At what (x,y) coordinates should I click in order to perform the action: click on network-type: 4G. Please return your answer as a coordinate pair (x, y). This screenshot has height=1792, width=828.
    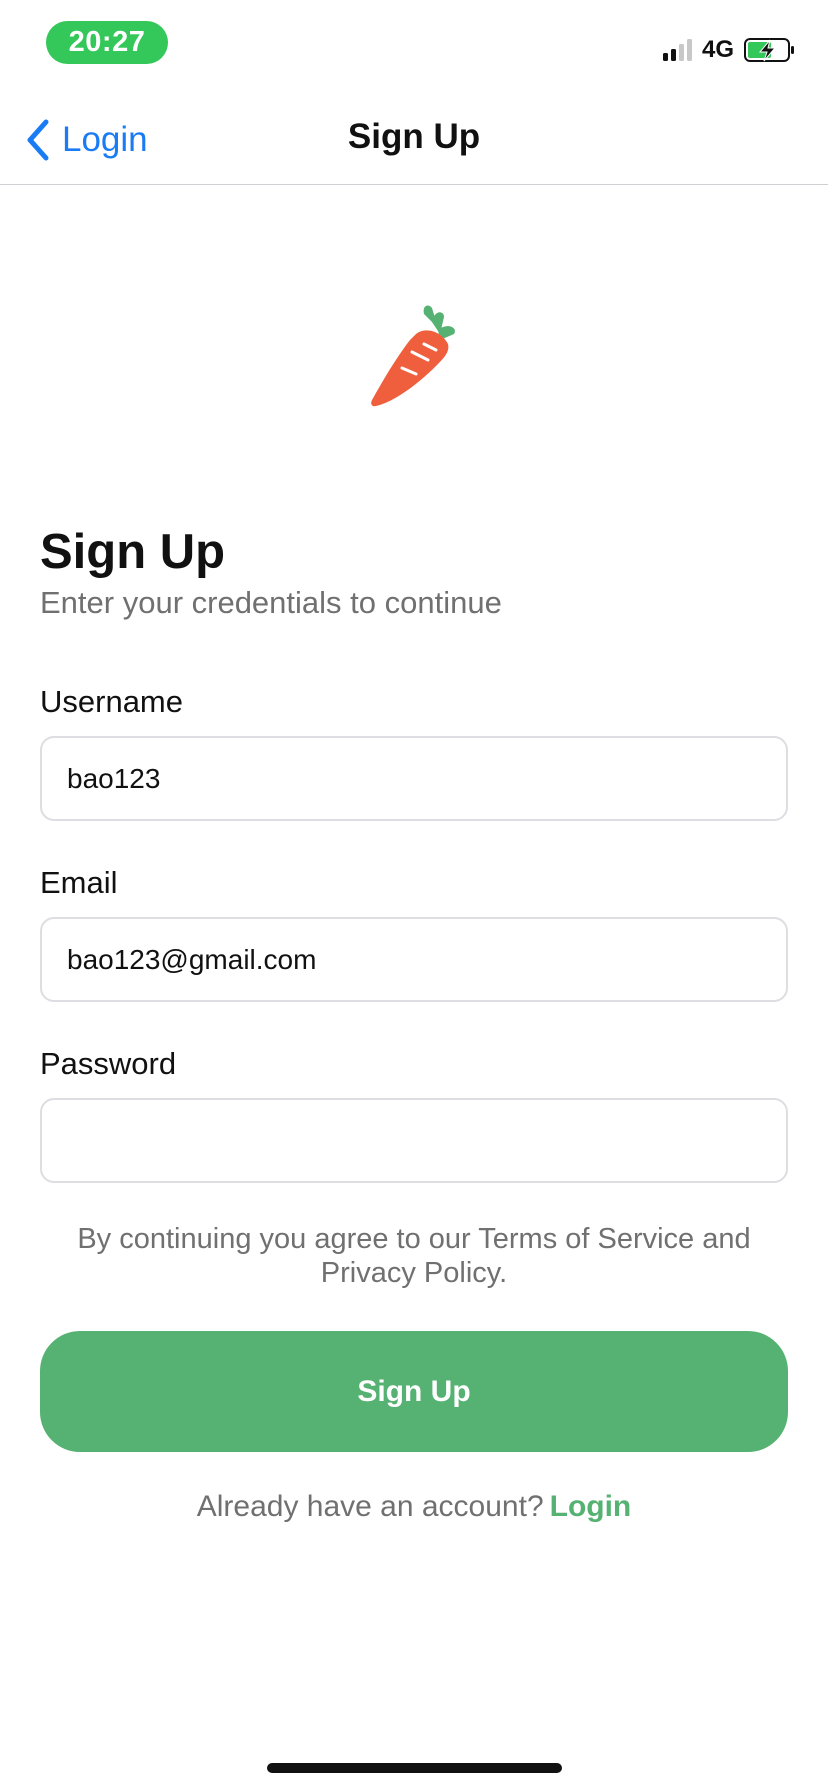
    Looking at the image, I should click on (717, 49).